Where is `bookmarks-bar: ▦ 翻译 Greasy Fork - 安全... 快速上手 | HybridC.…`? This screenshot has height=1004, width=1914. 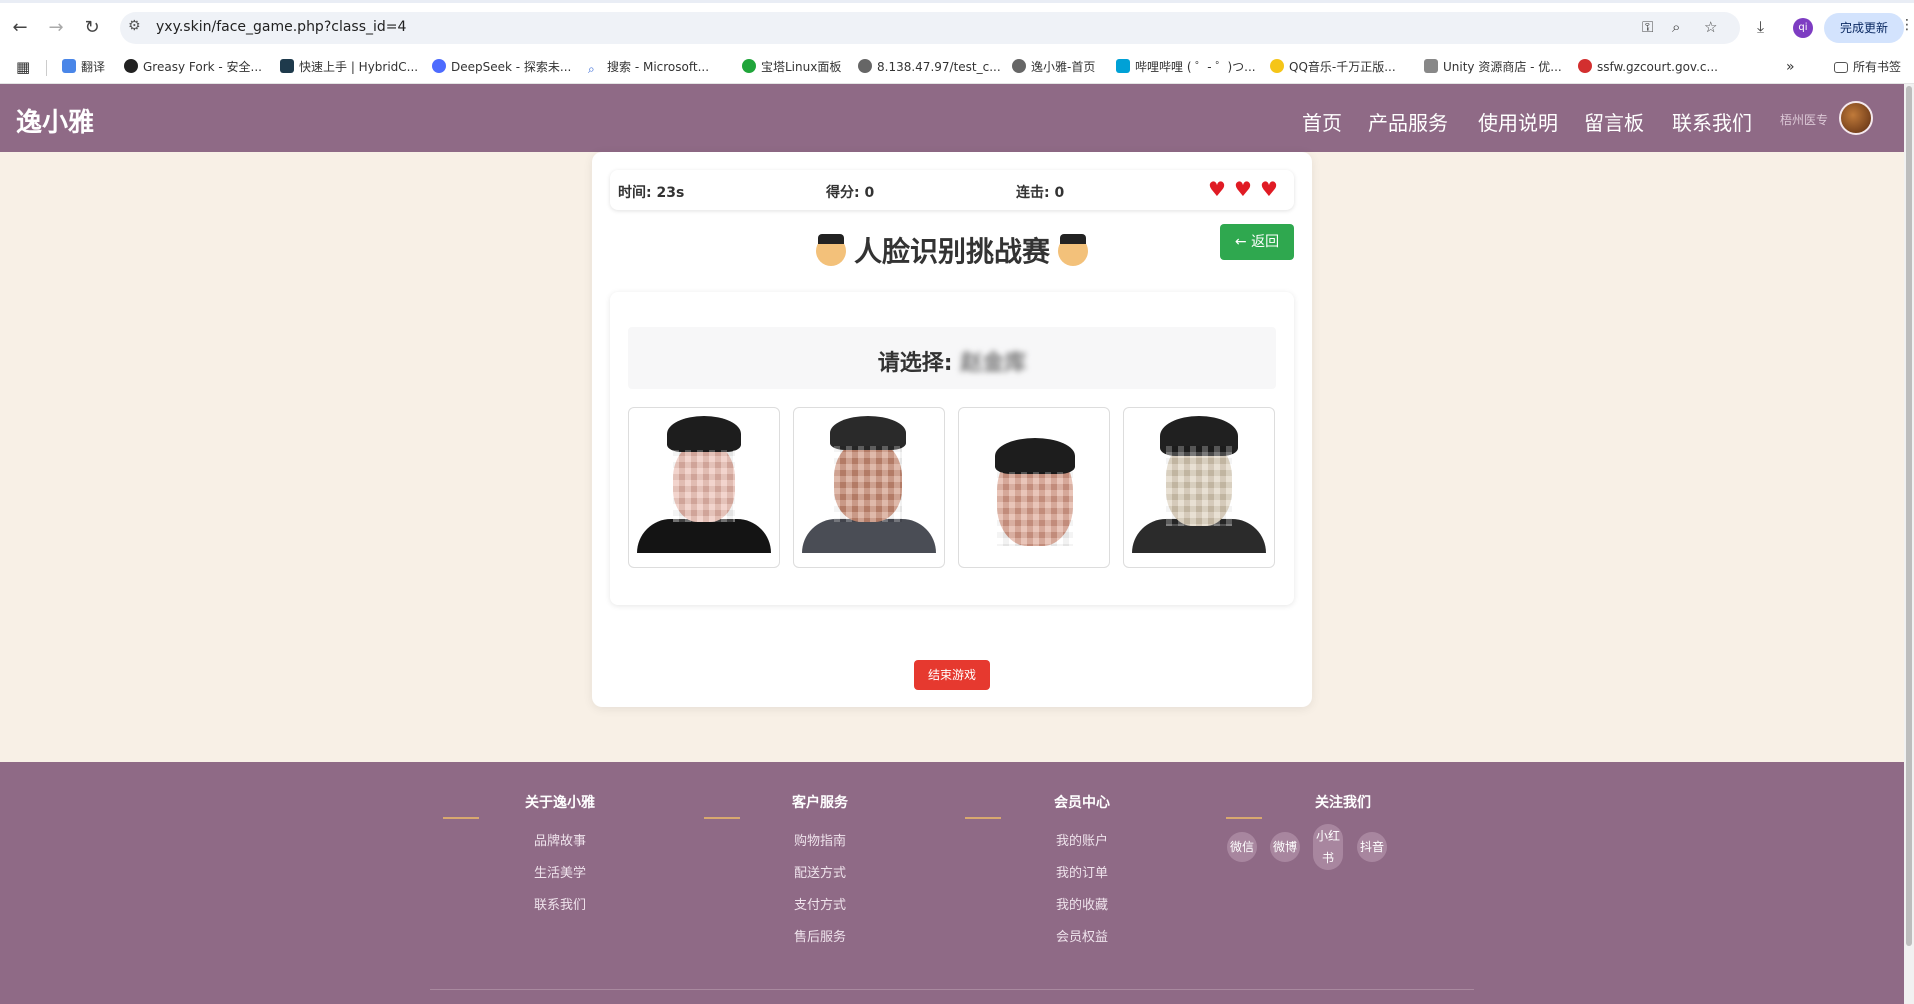
bookmarks-bar: ▦ 翻译 Greasy Fork - 安全... 快速上手 | HybridC.… is located at coordinates (957, 67).